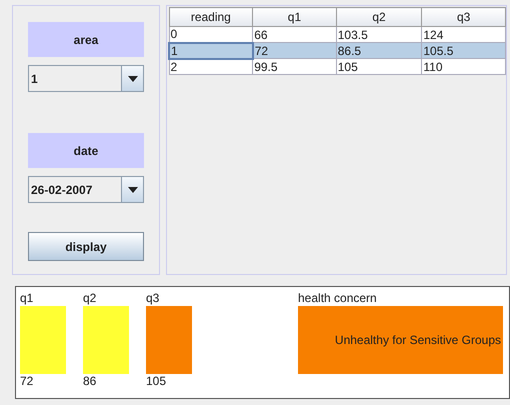 The image size is (510, 405). Describe the element at coordinates (211, 66) in the screenshot. I see `table-cell: 2` at that location.